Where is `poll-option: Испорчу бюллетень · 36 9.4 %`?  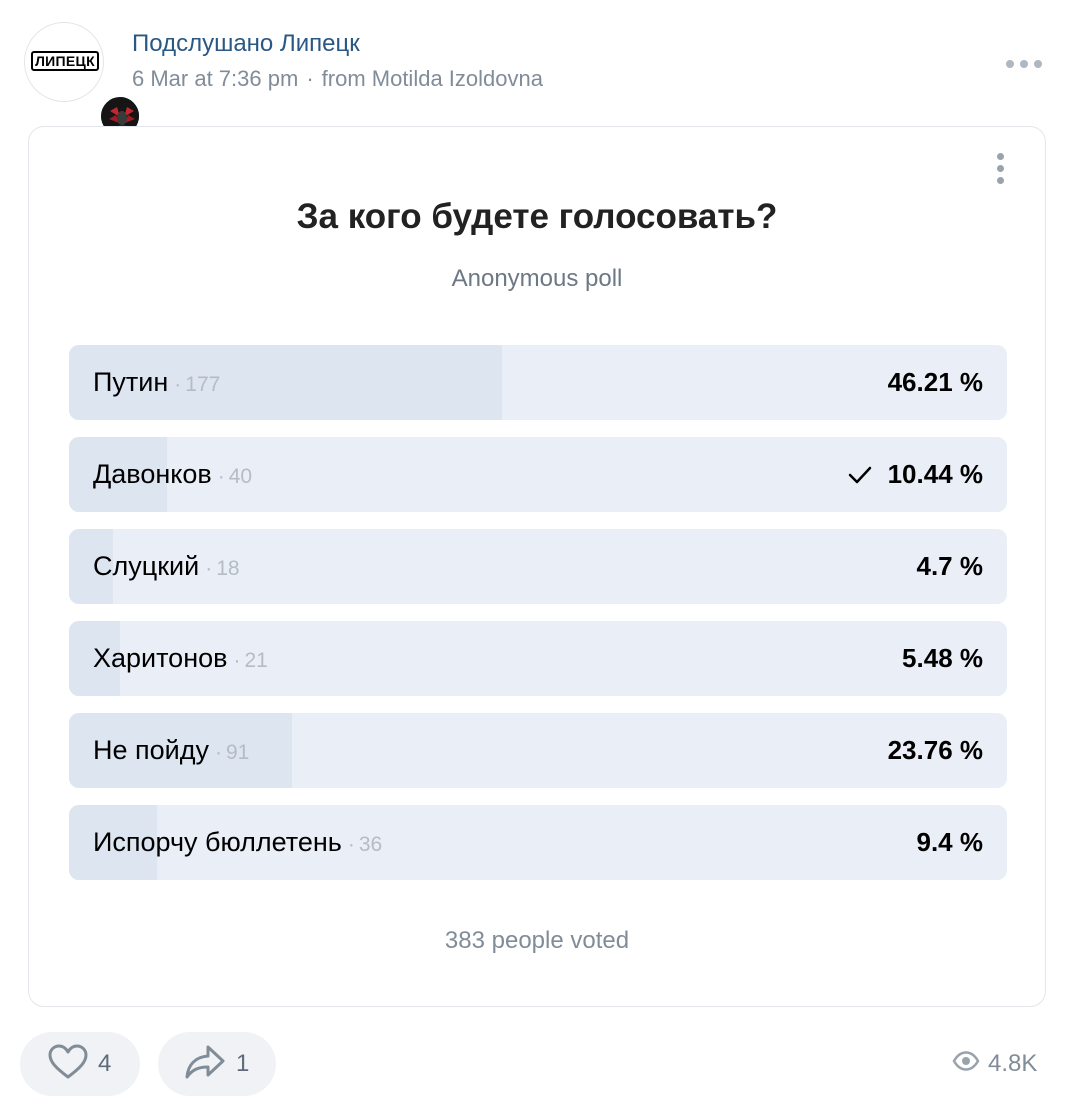 poll-option: Испорчу бюллетень · 36 9.4 % is located at coordinates (538, 842).